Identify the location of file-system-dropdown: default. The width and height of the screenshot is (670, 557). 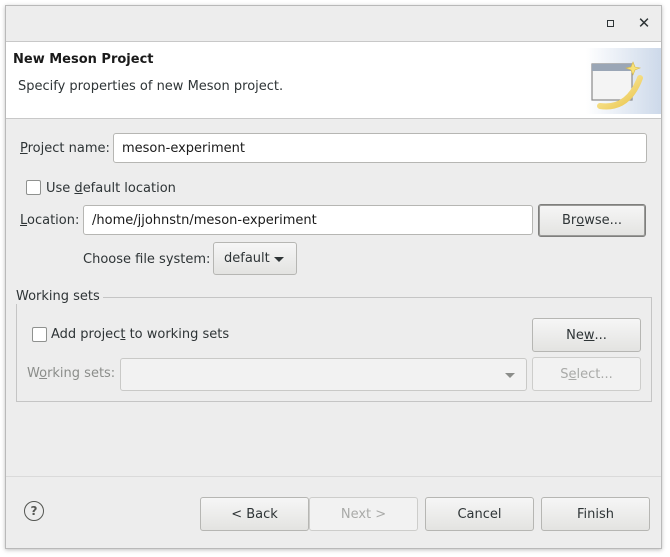
(255, 258).